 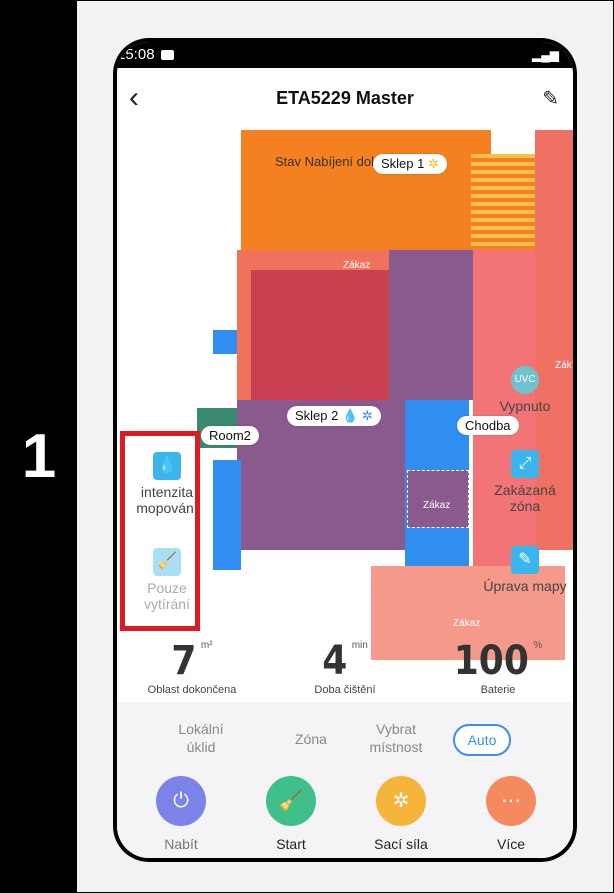 I want to click on room-label-sklep1: Sklep 1 ✲, so click(x=410, y=164).